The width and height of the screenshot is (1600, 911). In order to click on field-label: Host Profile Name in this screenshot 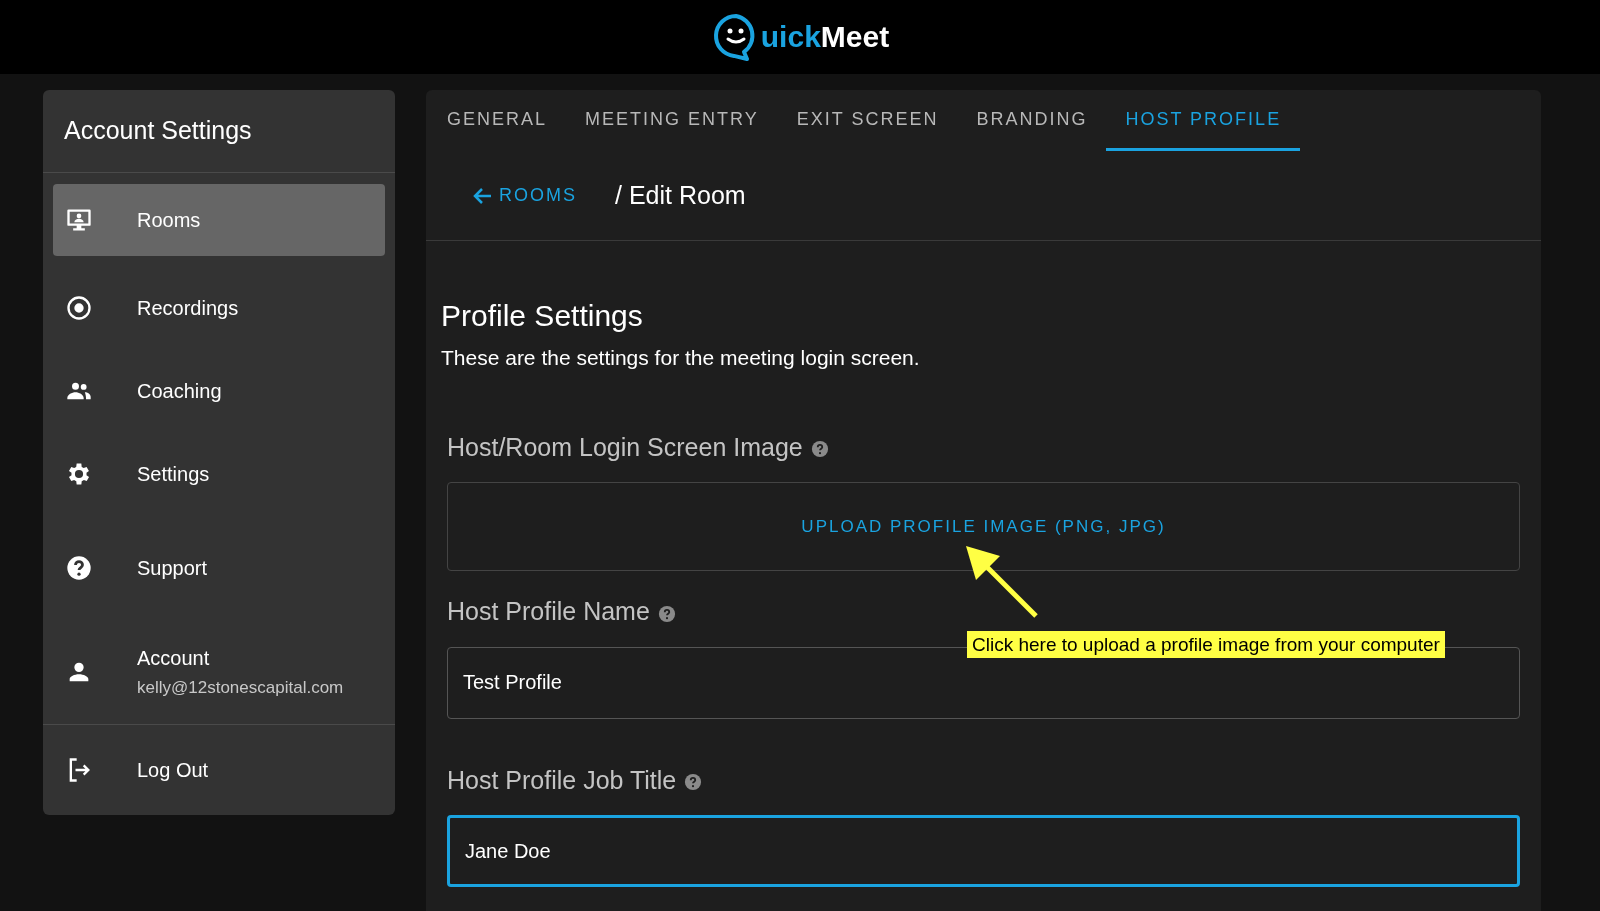, I will do `click(548, 611)`.